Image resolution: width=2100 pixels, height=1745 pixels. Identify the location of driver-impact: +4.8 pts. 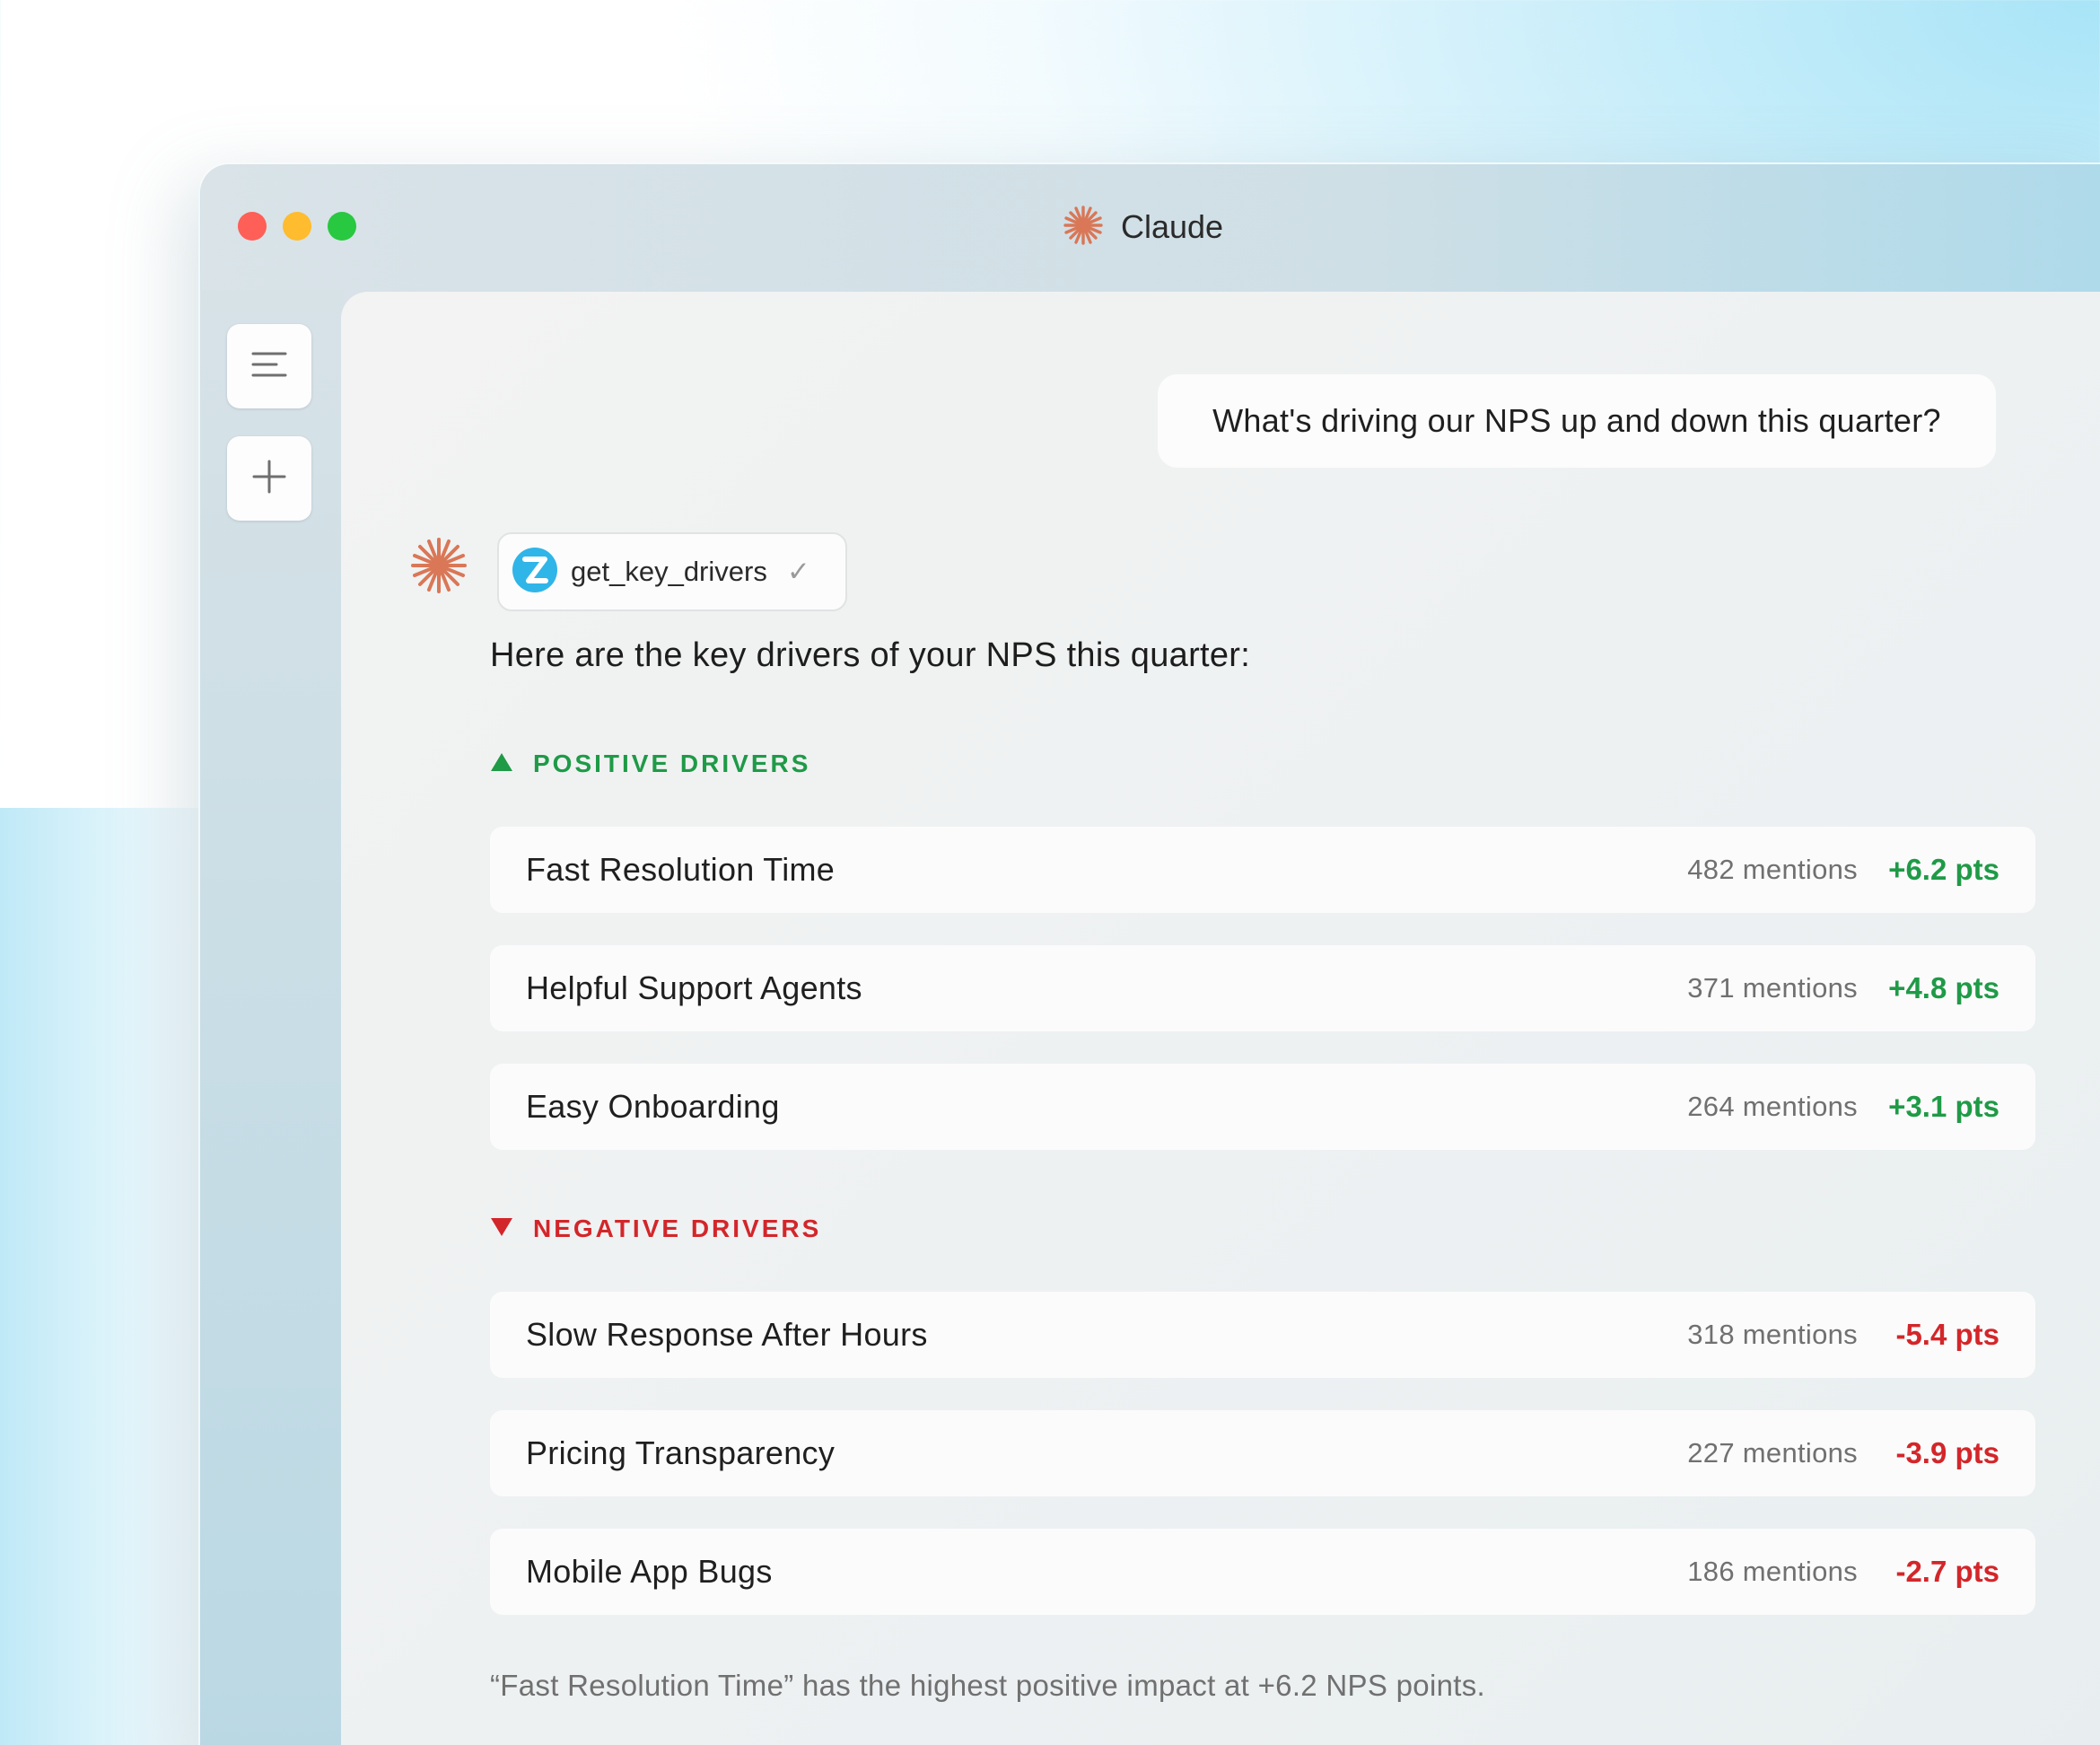
(1944, 987).